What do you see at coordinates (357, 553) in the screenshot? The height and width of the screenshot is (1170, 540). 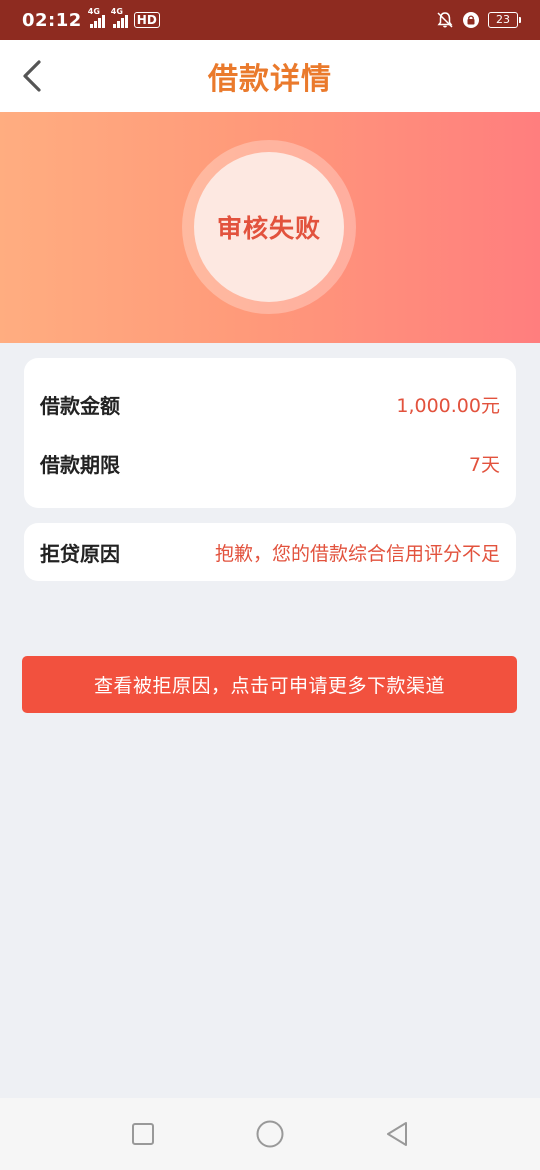 I see `rejection-reason-value: 抱歉，您的借款综合信用评分不足` at bounding box center [357, 553].